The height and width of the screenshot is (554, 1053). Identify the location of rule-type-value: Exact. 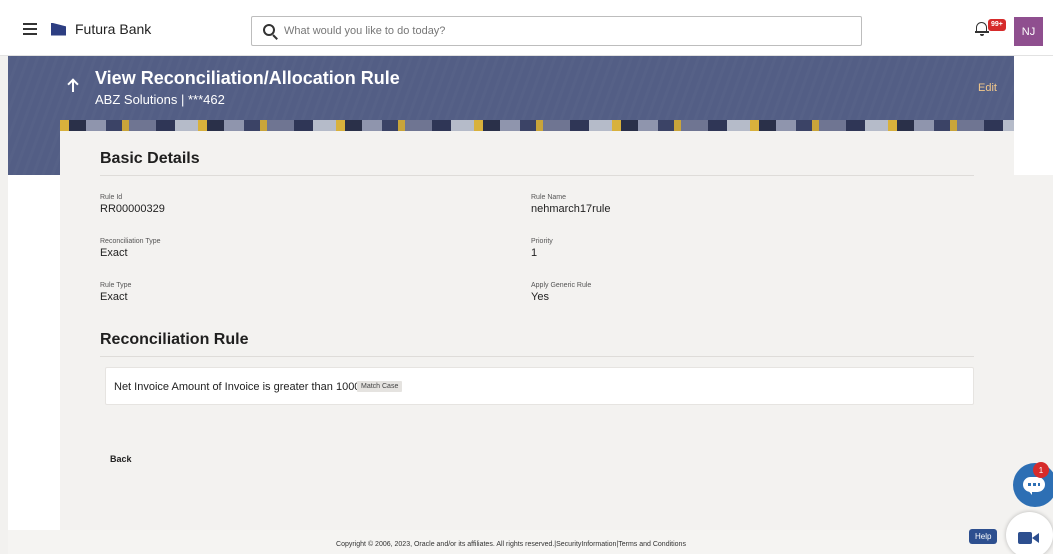
(114, 297).